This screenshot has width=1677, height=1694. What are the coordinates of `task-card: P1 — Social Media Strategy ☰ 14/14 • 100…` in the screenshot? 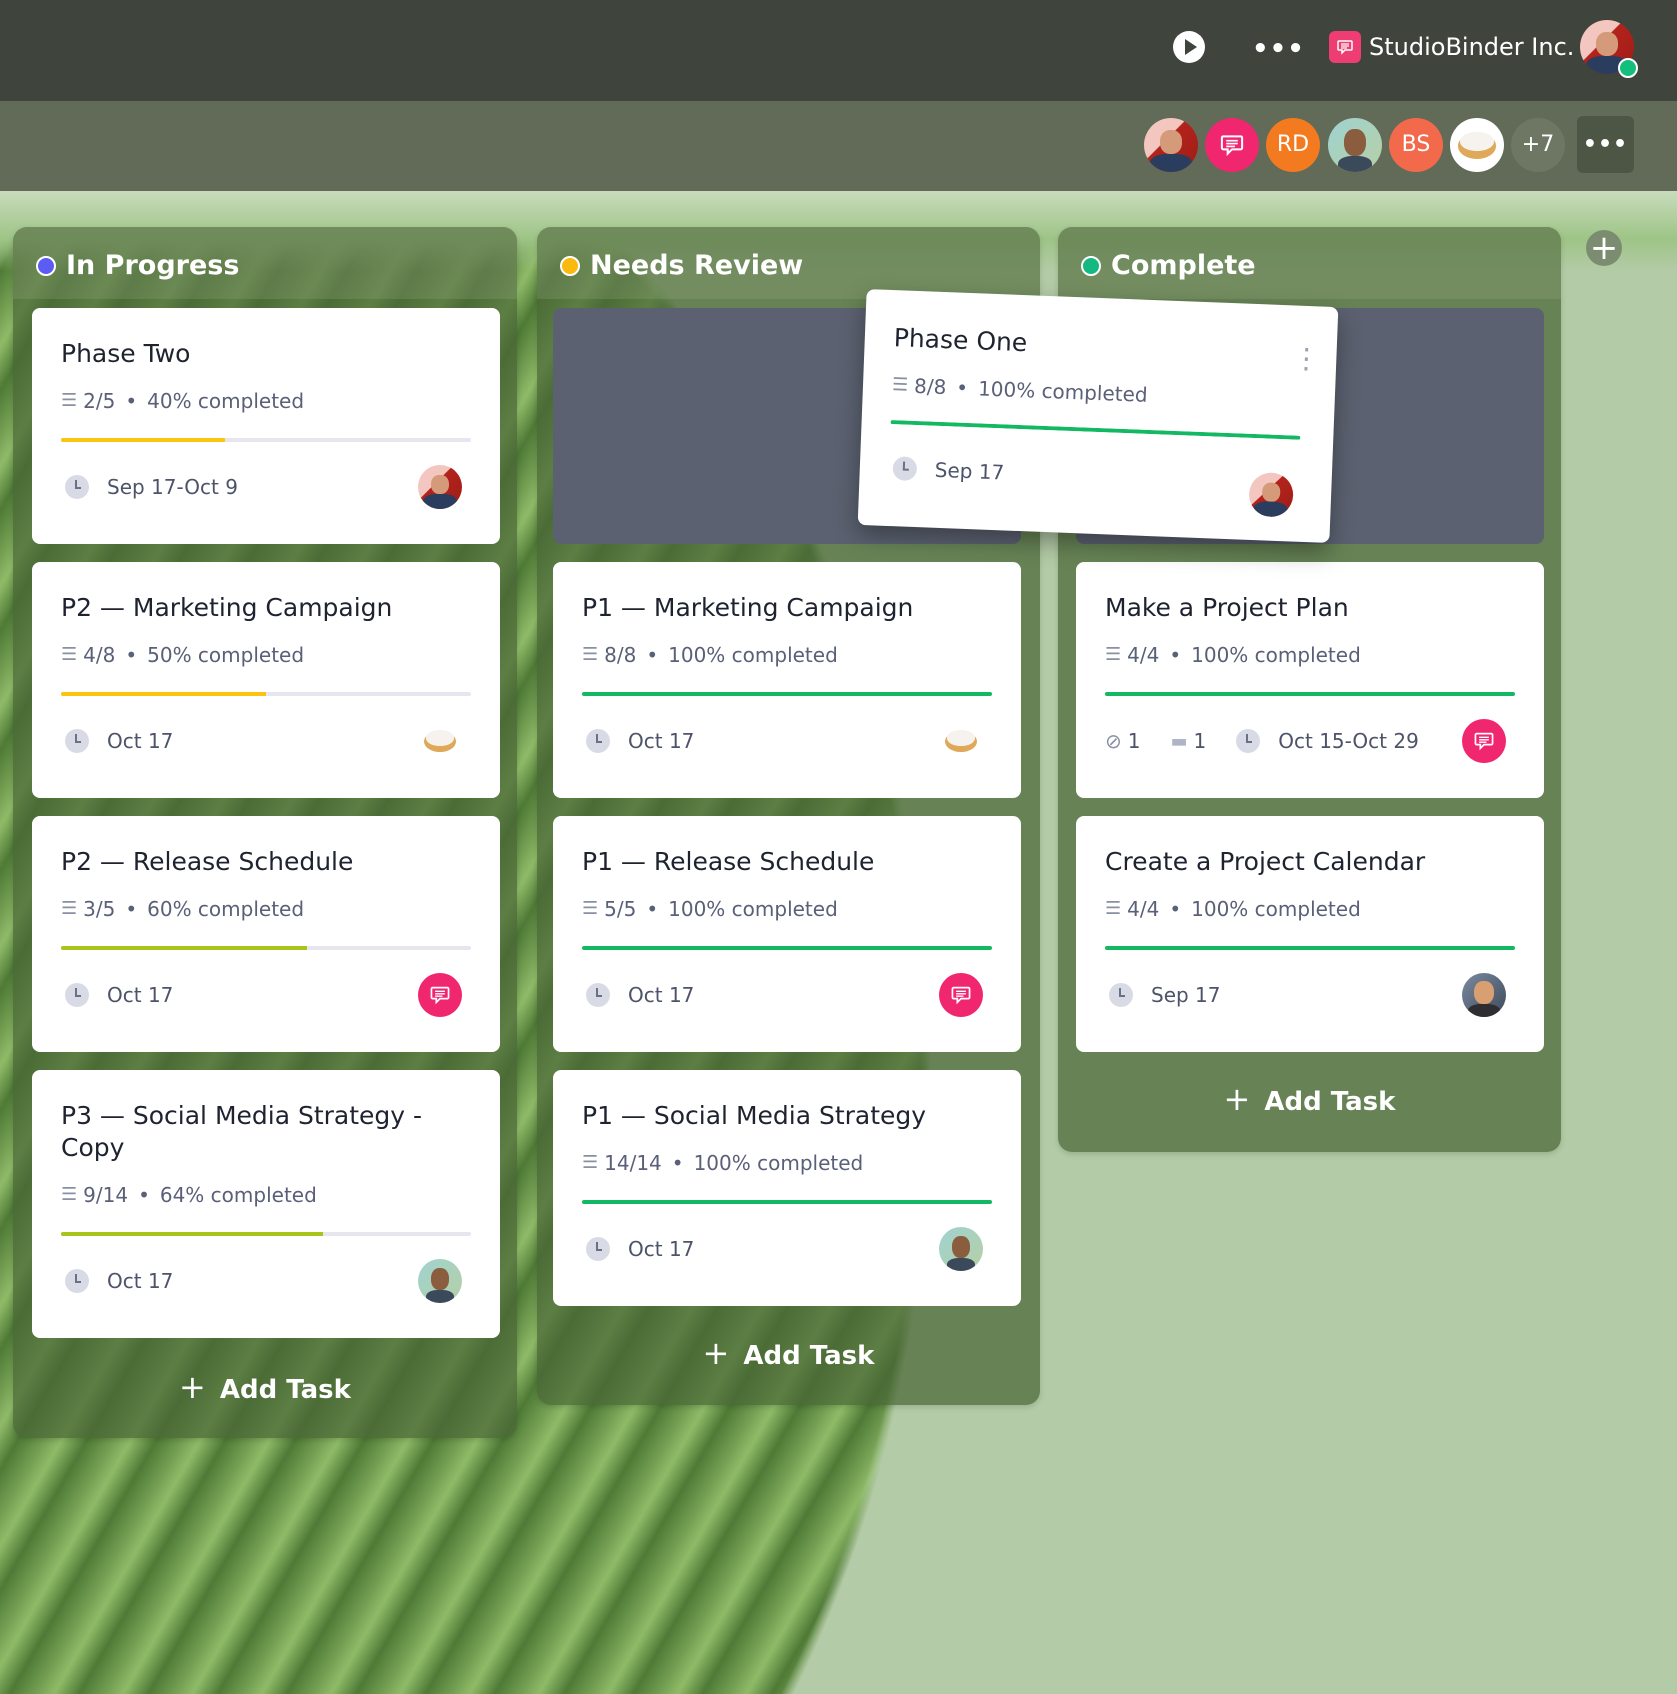 It's located at (787, 1188).